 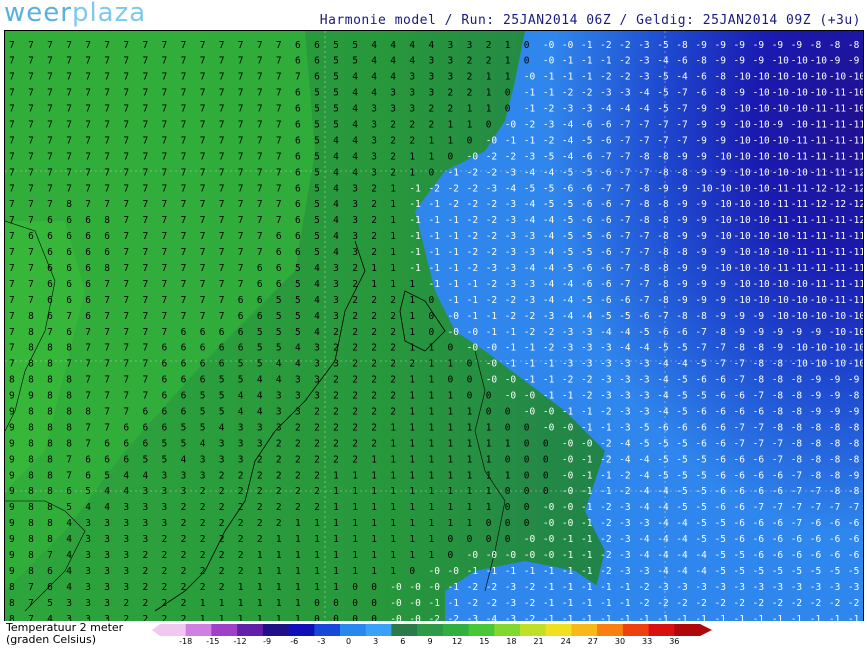 I want to click on temperature-value: 5, so click(x=146, y=459).